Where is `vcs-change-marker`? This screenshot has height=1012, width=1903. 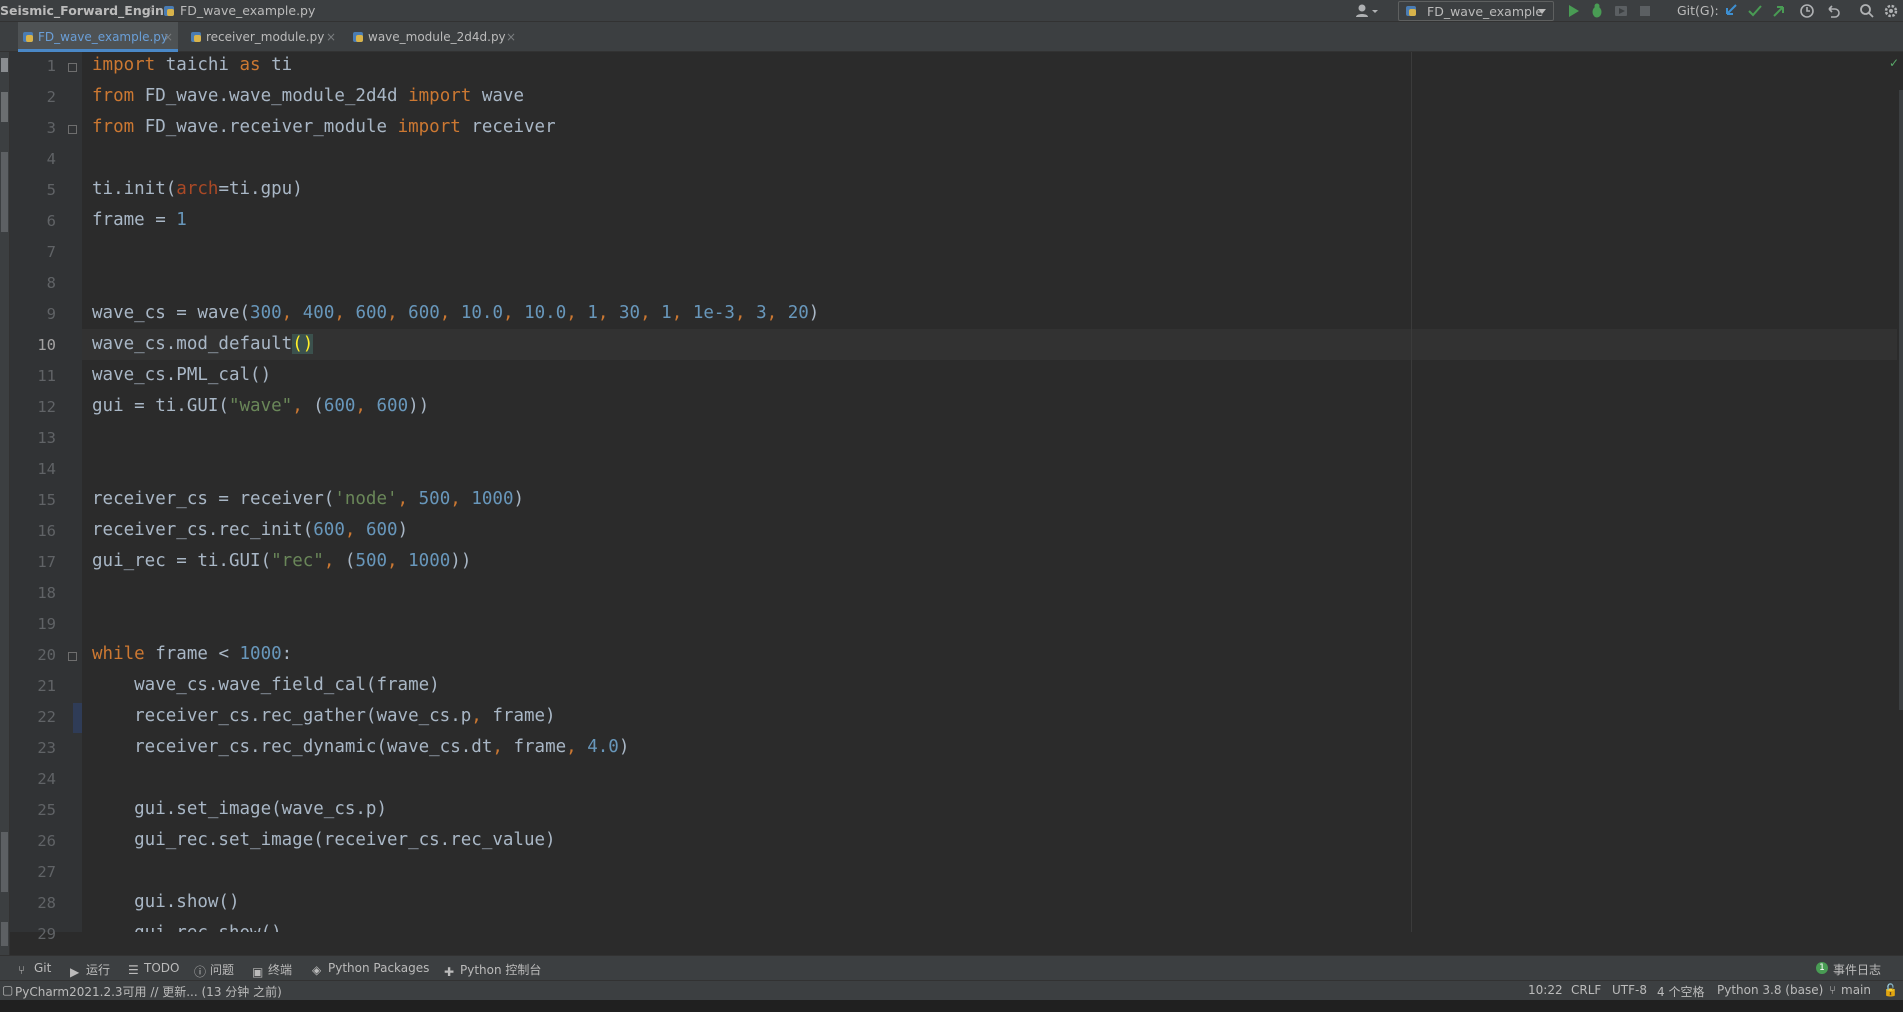 vcs-change-marker is located at coordinates (77, 718).